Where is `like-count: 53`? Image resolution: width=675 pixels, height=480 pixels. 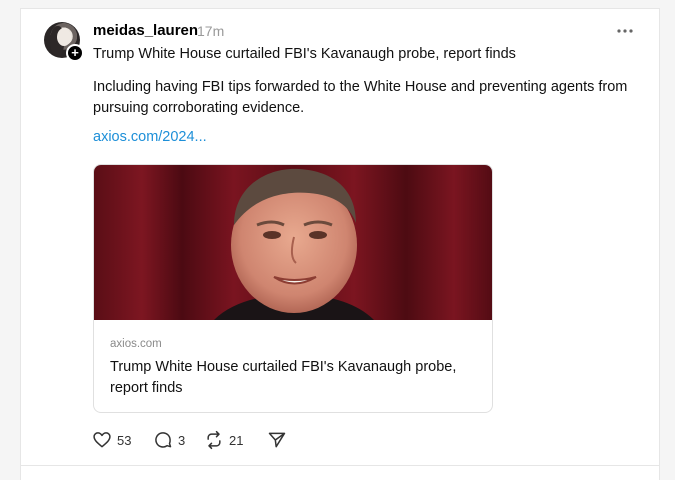
like-count: 53 is located at coordinates (124, 440).